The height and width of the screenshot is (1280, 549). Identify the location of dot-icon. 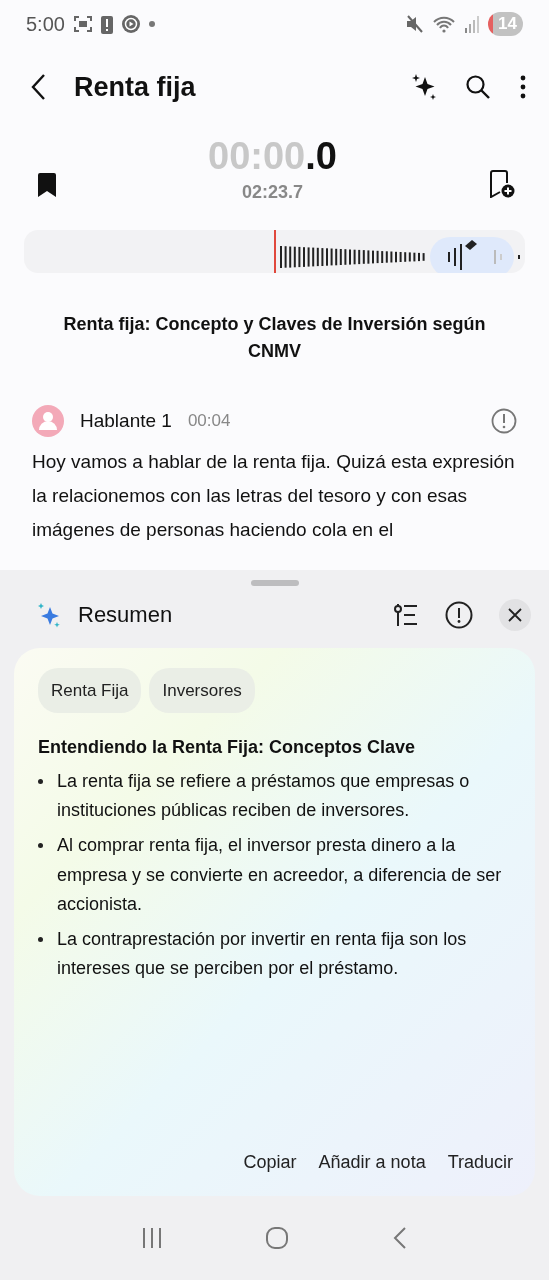
(151, 24).